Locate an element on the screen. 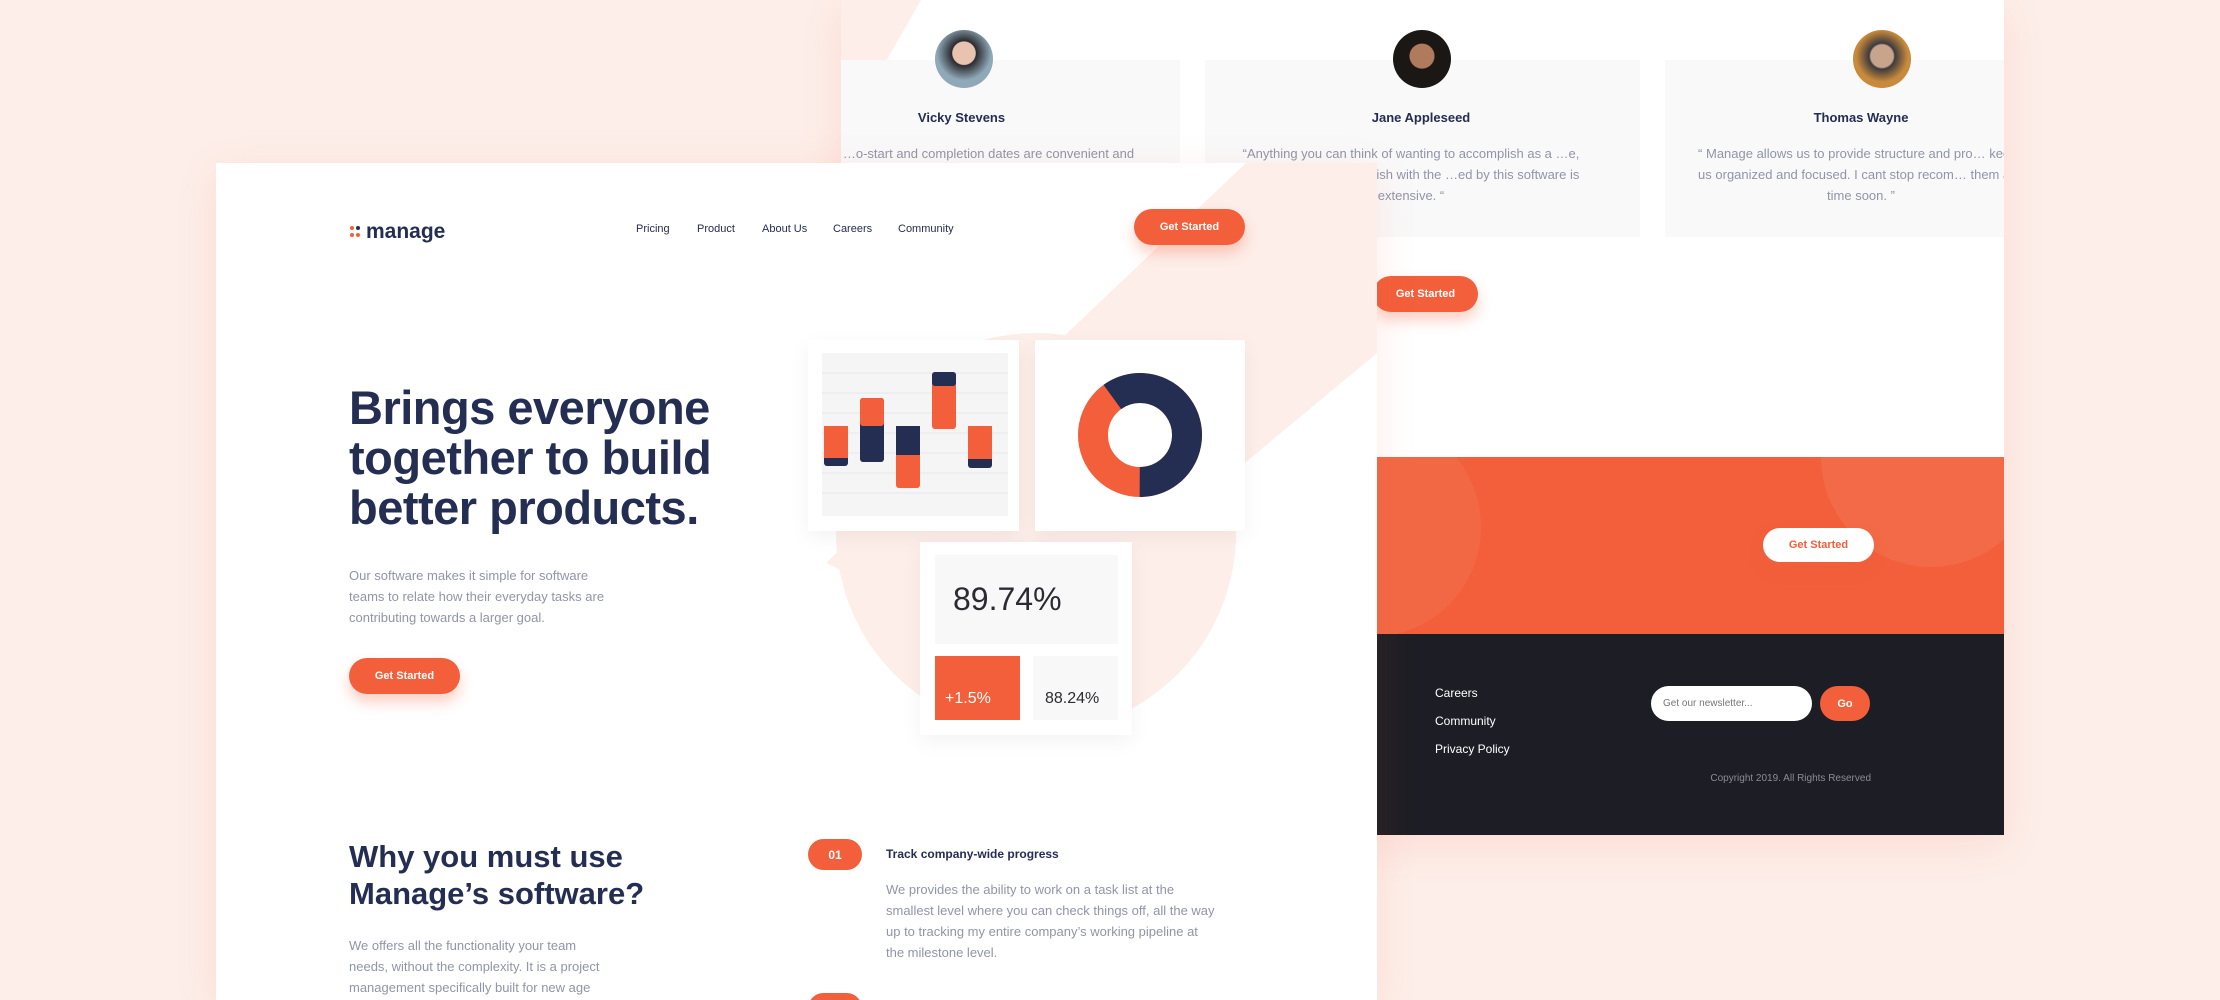 Image resolution: width=2220 pixels, height=1000 pixels. feature-number-badge is located at coordinates (835, 996).